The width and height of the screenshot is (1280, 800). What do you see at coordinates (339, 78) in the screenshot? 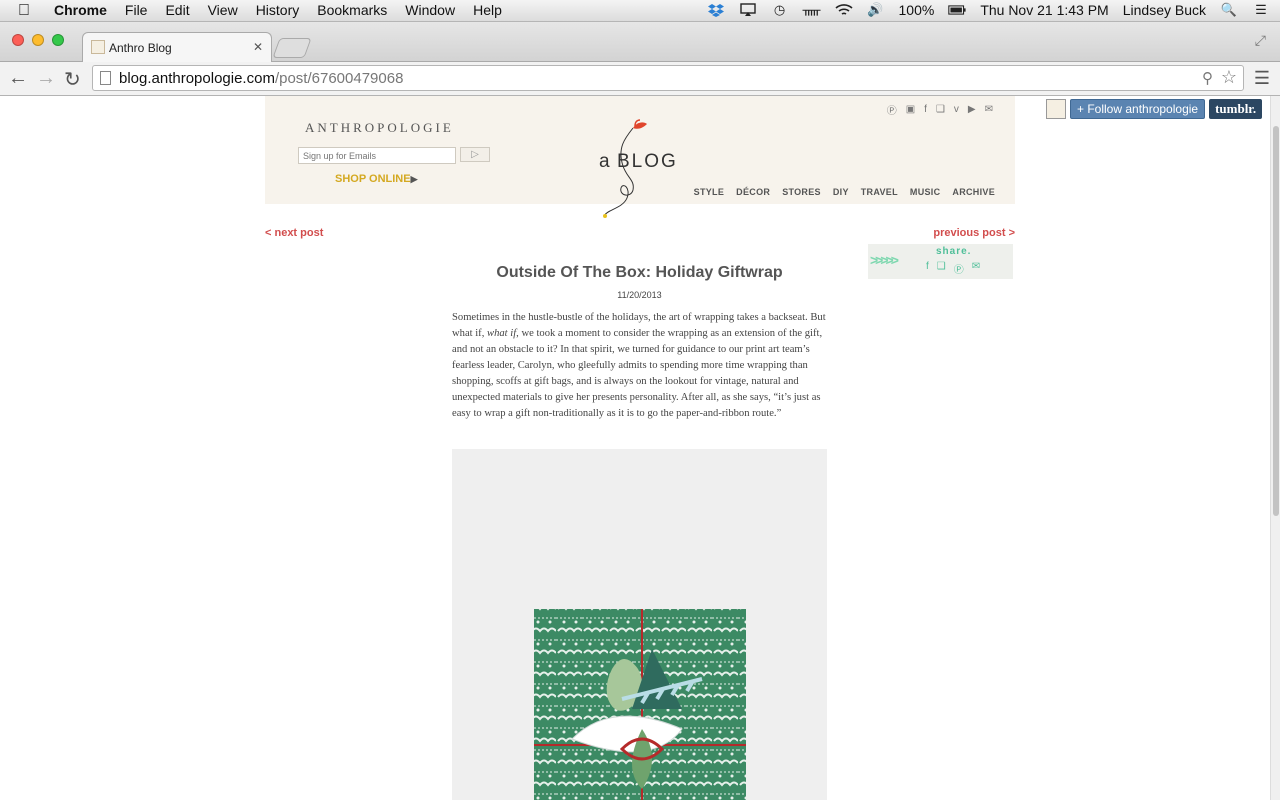
I see `url-path: /post/67600479068` at bounding box center [339, 78].